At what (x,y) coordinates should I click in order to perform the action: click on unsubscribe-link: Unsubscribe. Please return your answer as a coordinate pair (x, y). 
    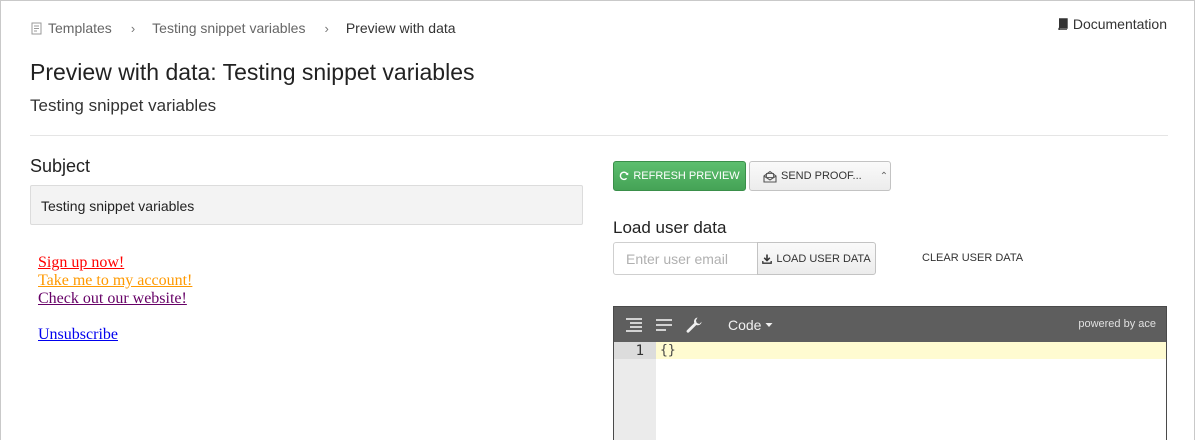
    Looking at the image, I should click on (115, 335).